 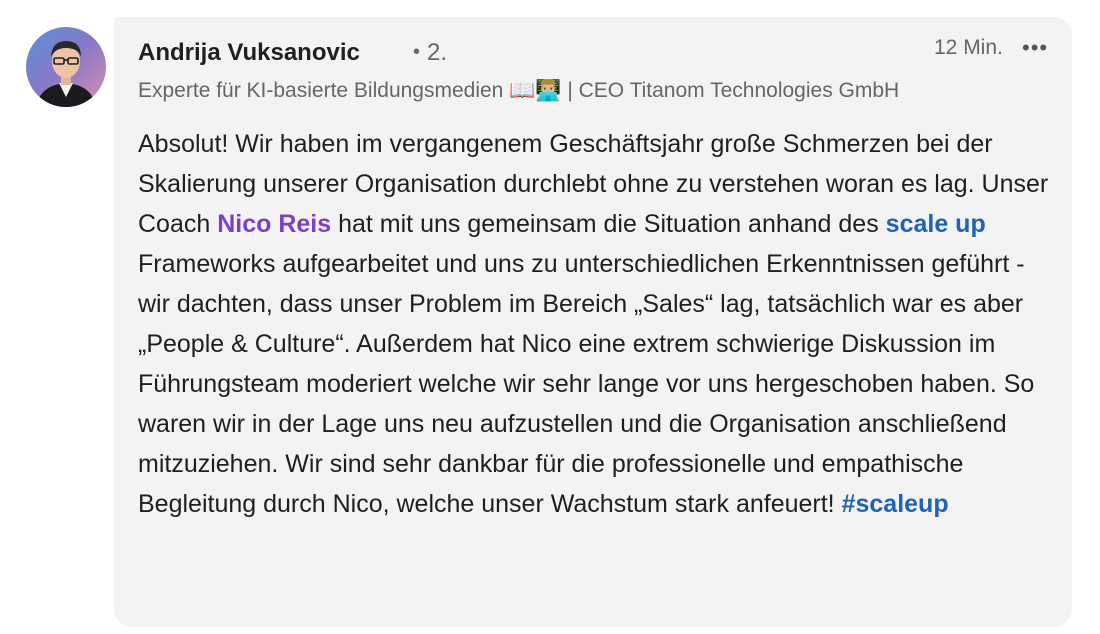 What do you see at coordinates (274, 224) in the screenshot?
I see `mention-link: Nico Reis` at bounding box center [274, 224].